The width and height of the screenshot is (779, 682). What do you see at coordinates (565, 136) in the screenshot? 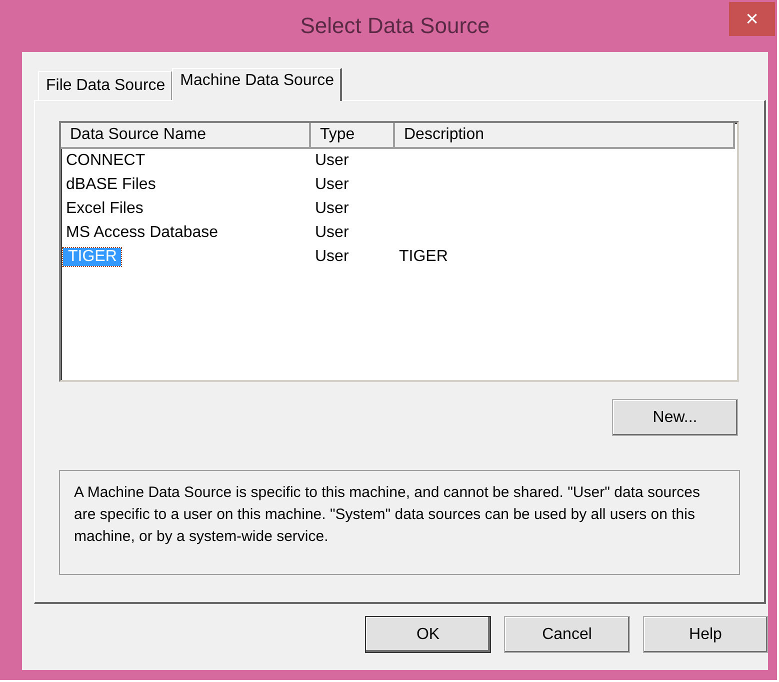
I see `column-header: Description` at bounding box center [565, 136].